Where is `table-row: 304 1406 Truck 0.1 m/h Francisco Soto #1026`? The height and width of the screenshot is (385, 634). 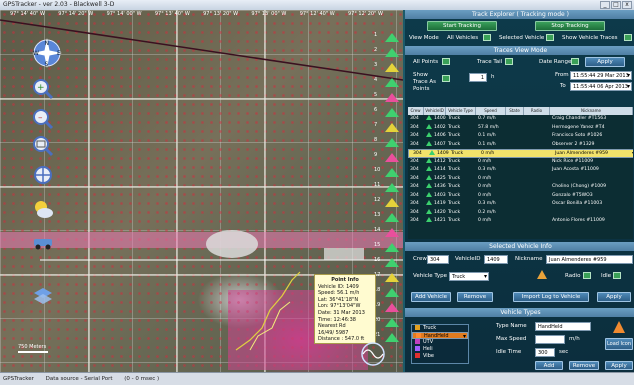 table-row: 304 1406 Truck 0.1 m/h Francisco Soto #1026 is located at coordinates (520, 136).